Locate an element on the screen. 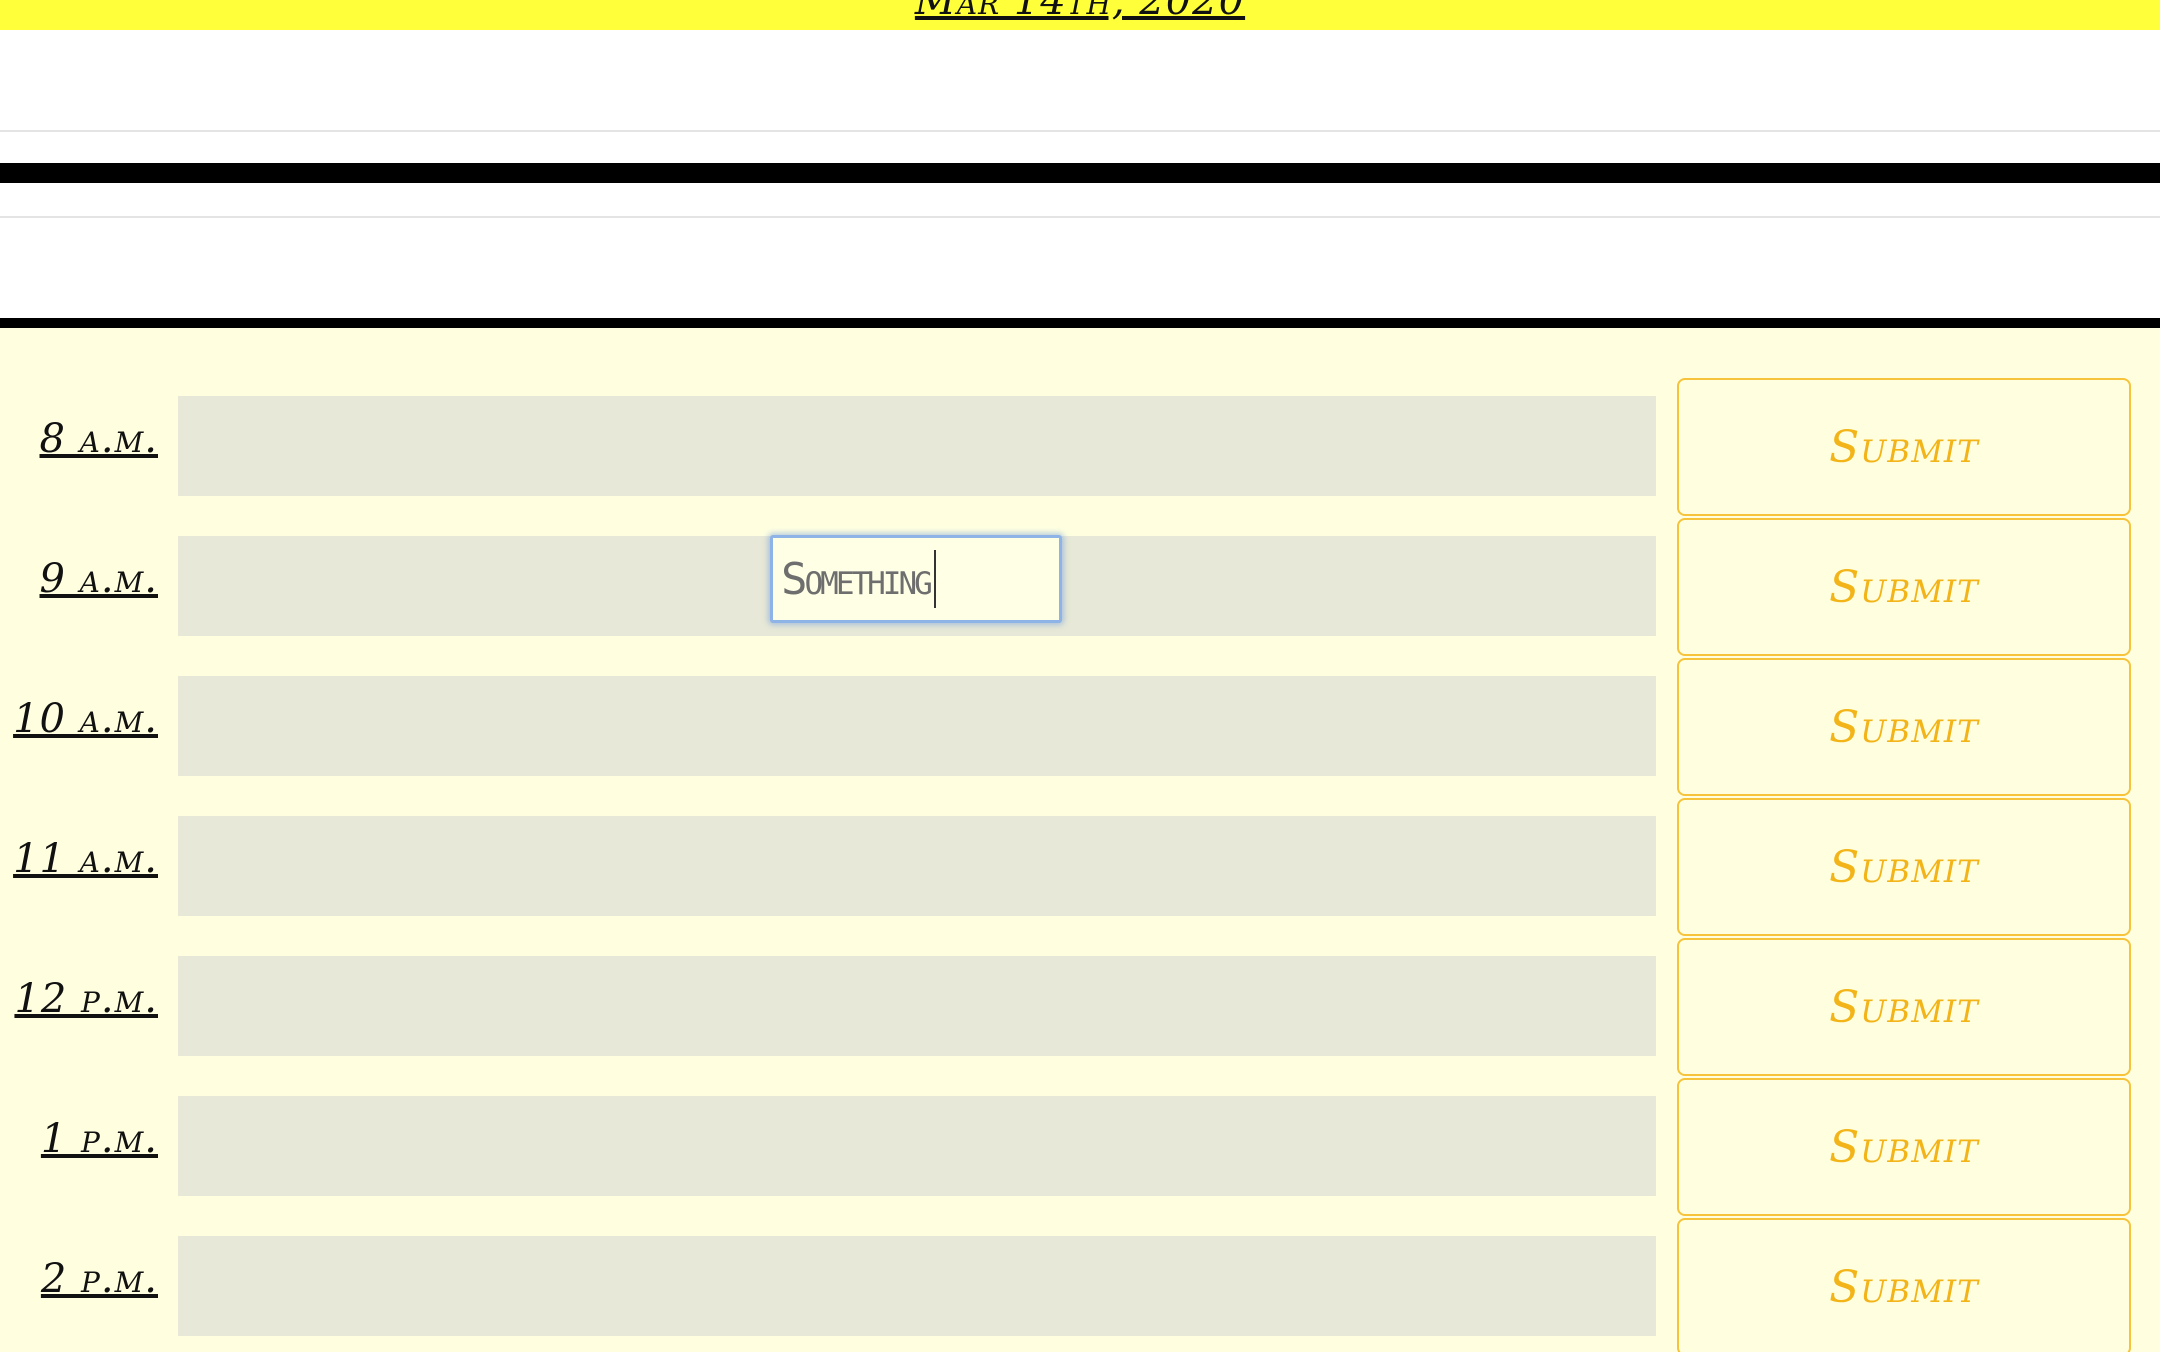  time-block-row: 8 a.m. Submit is located at coordinates (1080, 448).